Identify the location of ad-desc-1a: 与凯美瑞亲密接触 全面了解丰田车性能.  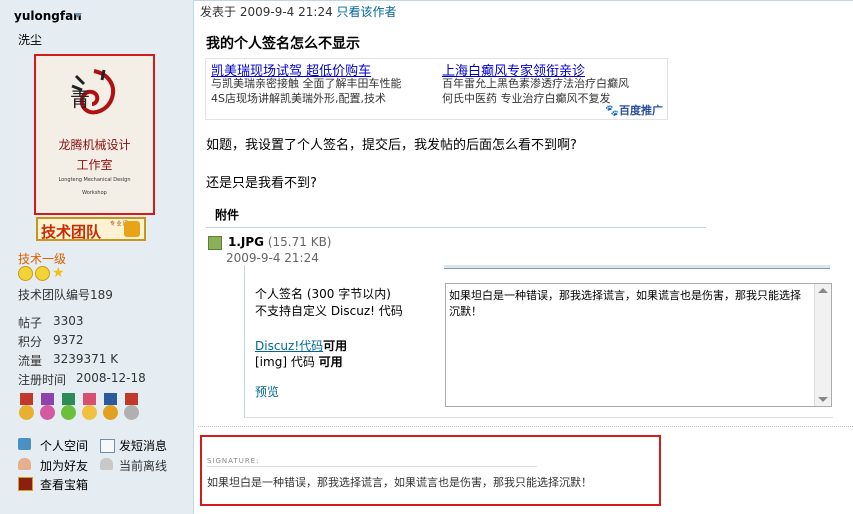
(306, 83).